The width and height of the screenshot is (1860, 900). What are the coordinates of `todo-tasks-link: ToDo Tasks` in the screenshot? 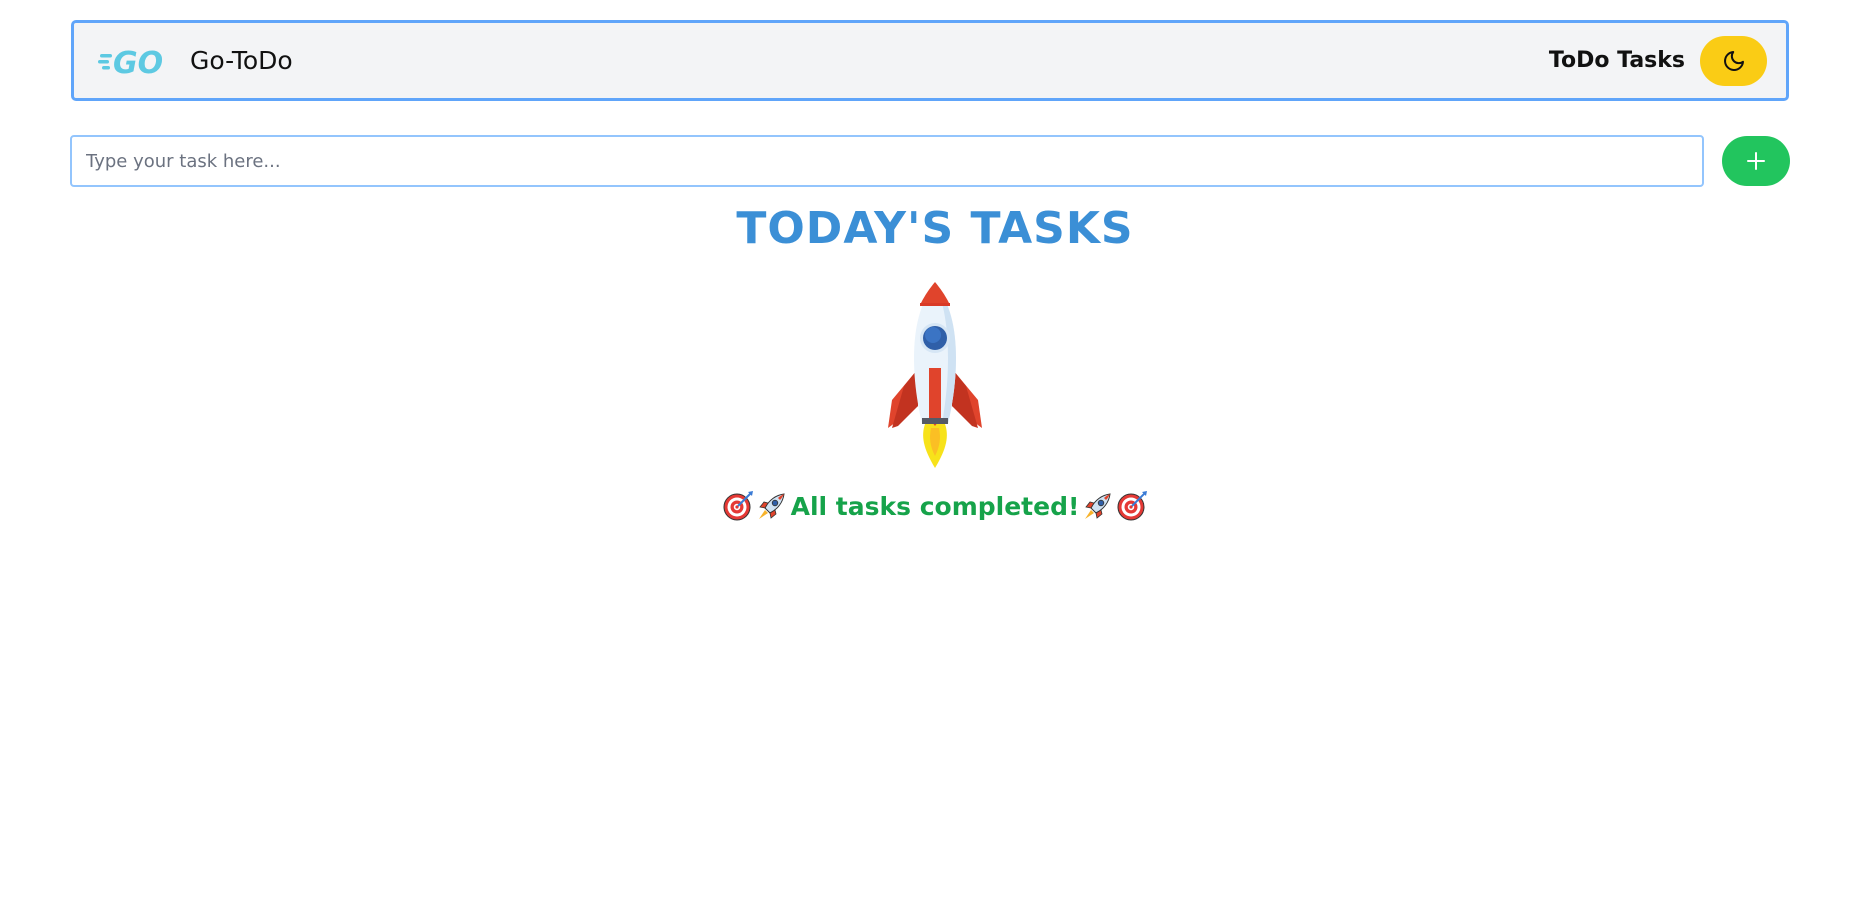 It's located at (1617, 60).